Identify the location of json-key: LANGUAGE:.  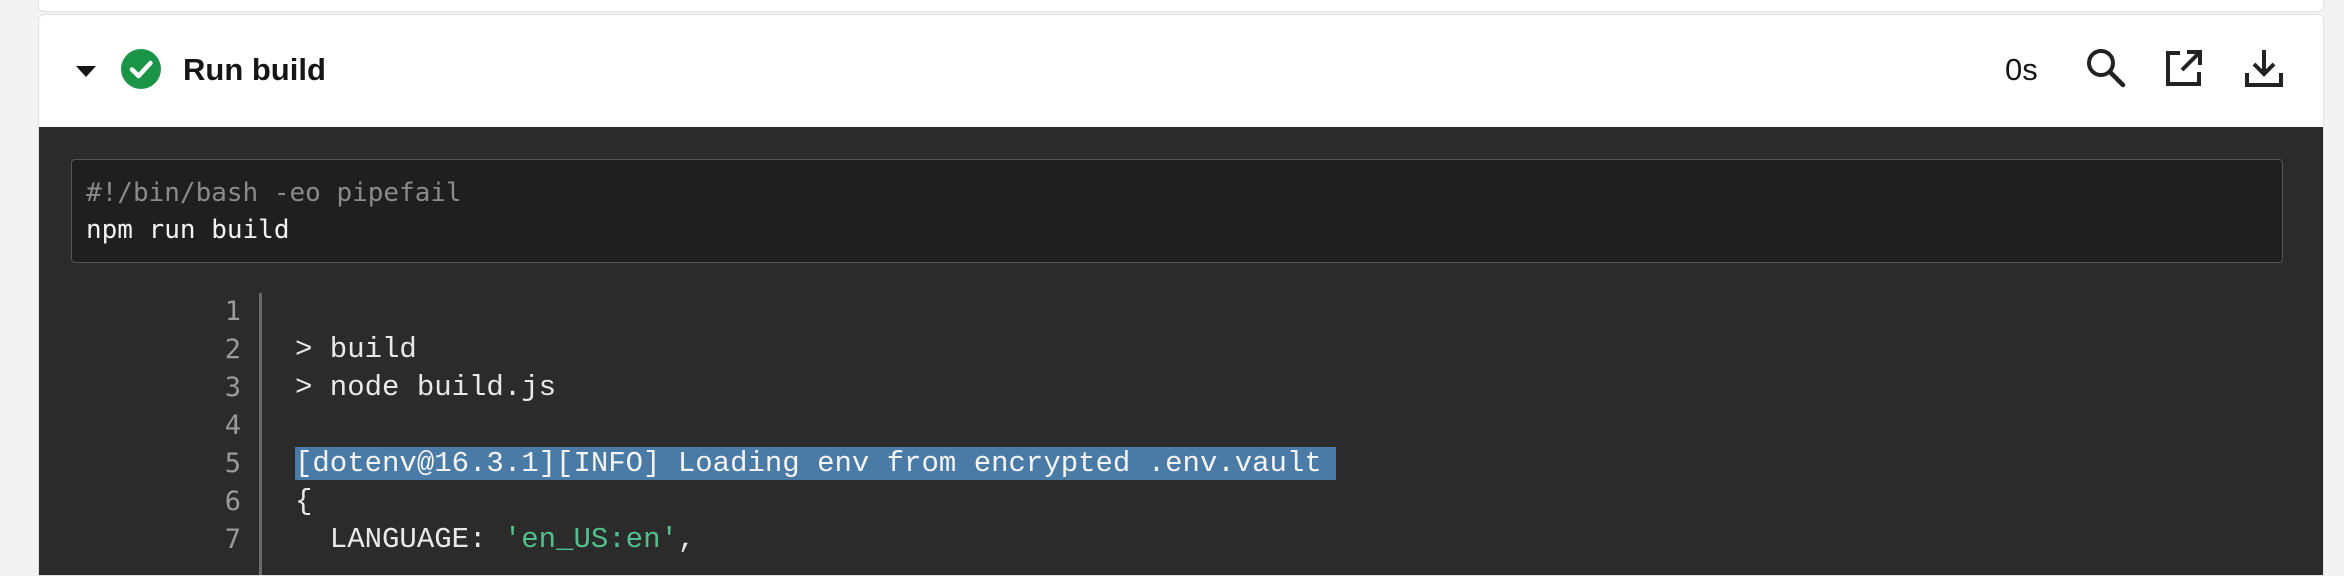
(399, 539).